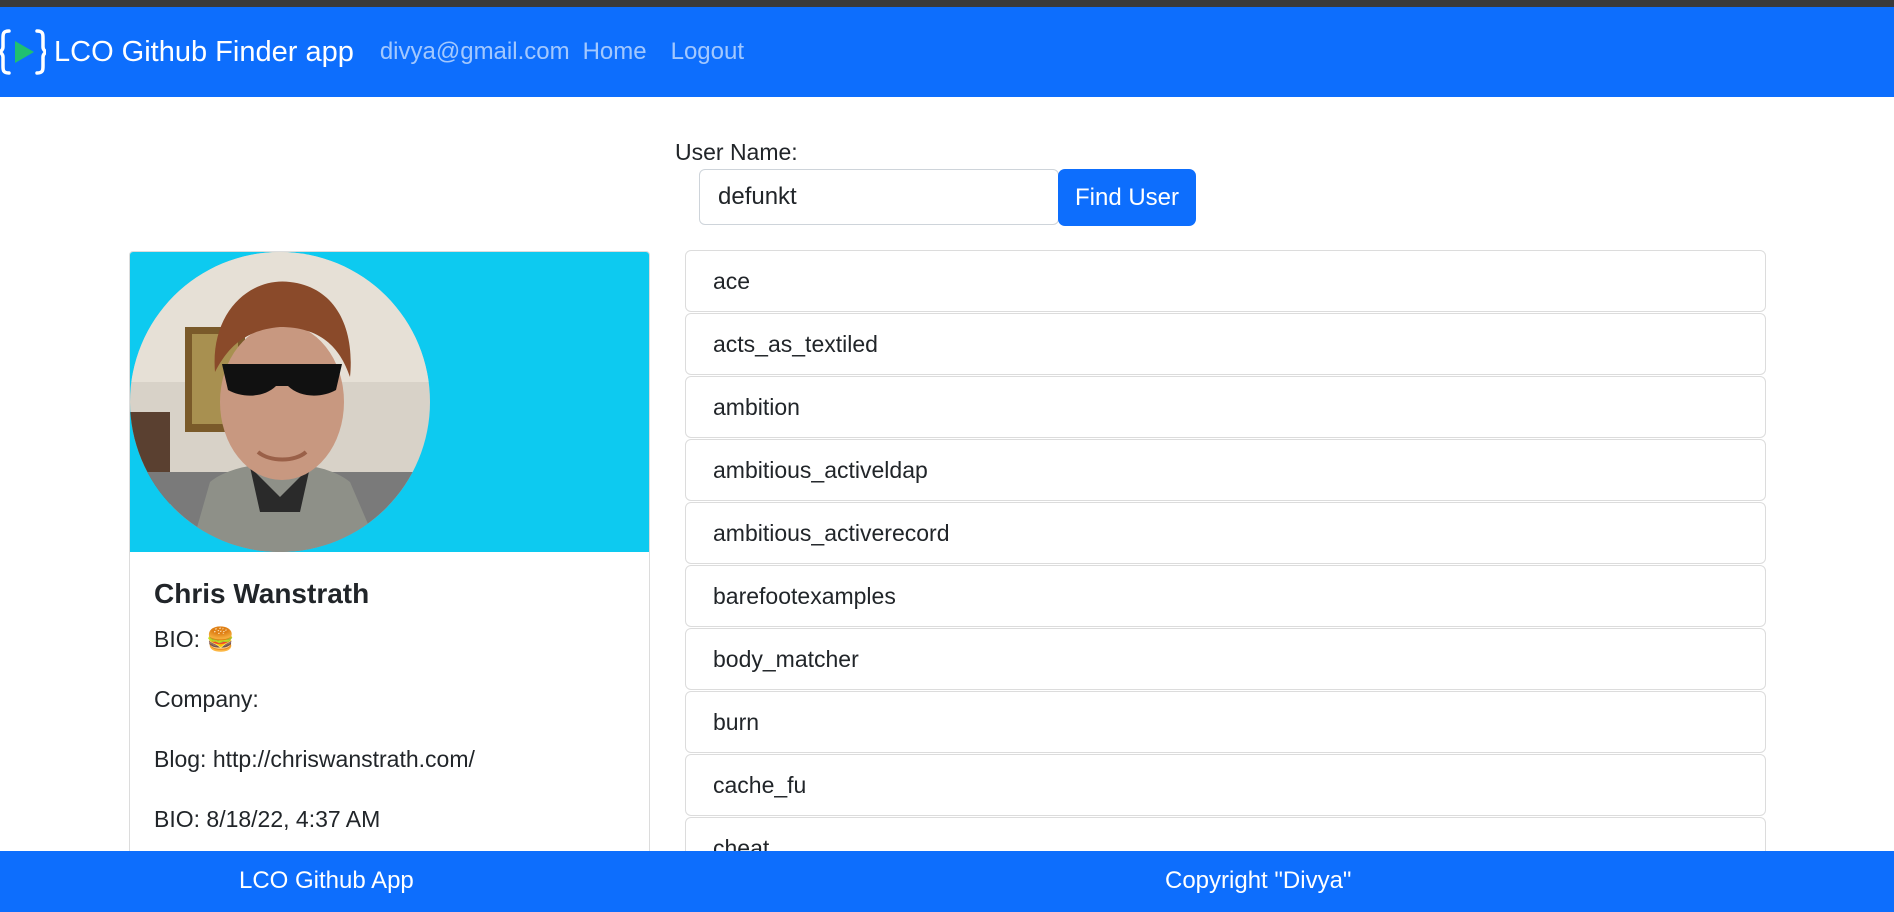  What do you see at coordinates (177, 639) in the screenshot?
I see `profile-bio-label: BIO:` at bounding box center [177, 639].